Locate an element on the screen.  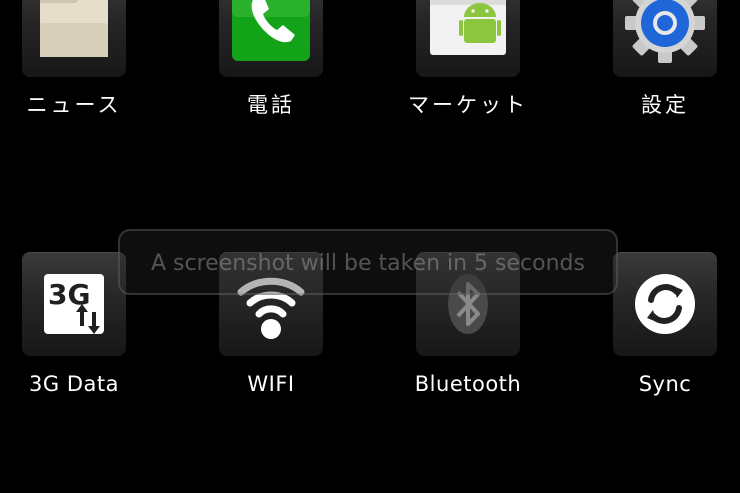
app-wifi-label: WIFI is located at coordinates (271, 384).